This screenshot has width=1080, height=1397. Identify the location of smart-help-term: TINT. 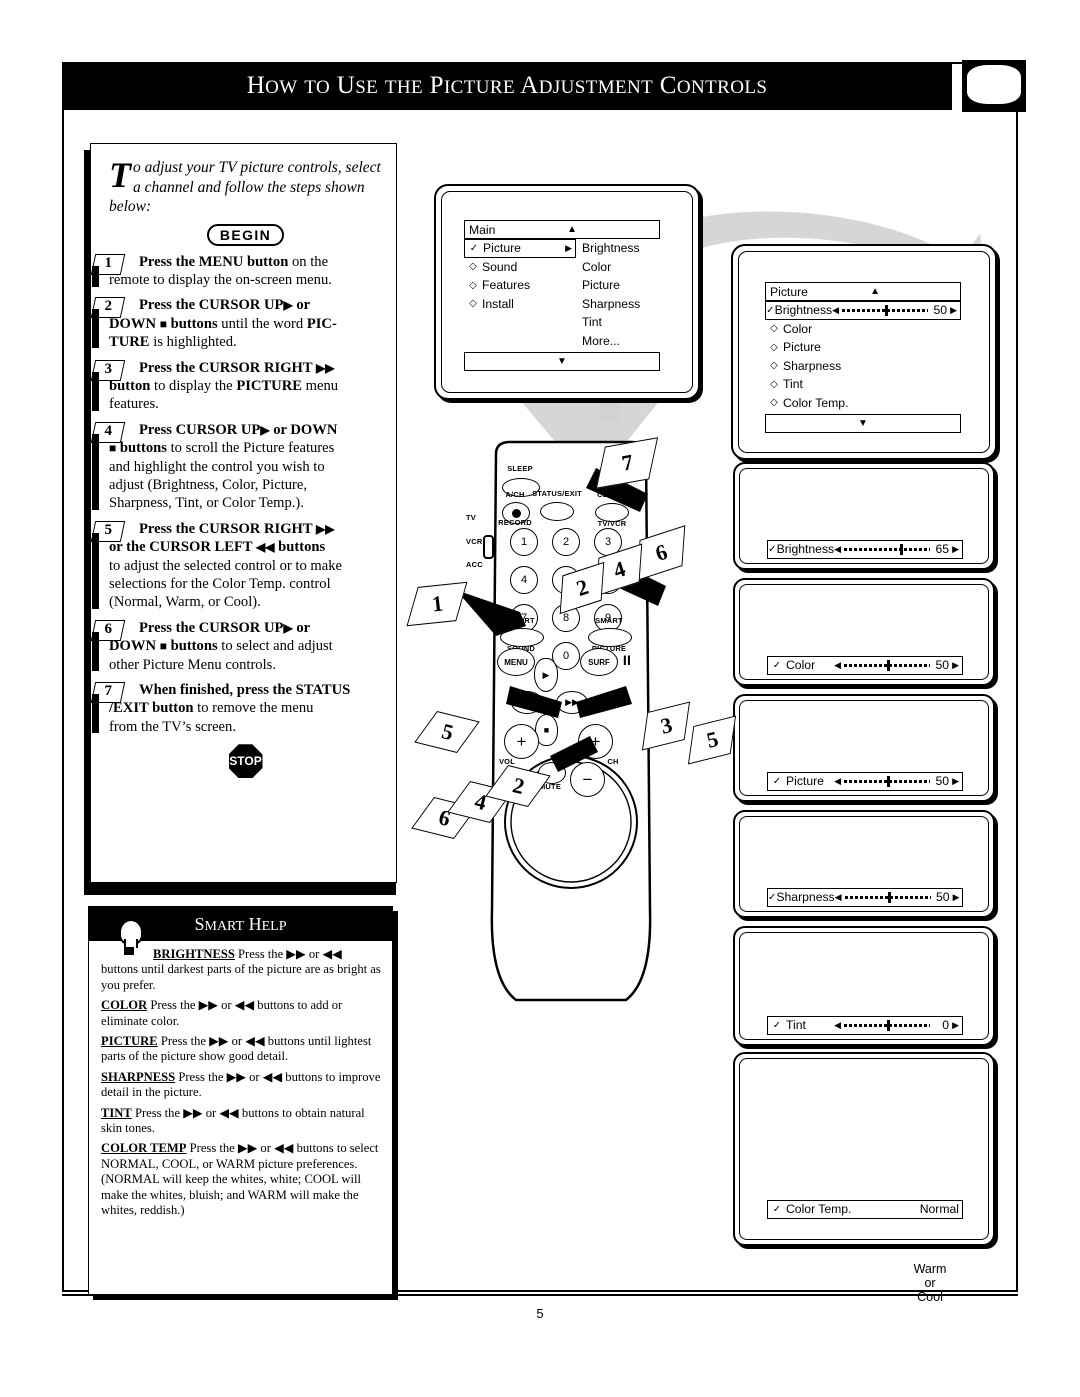
(116, 1112).